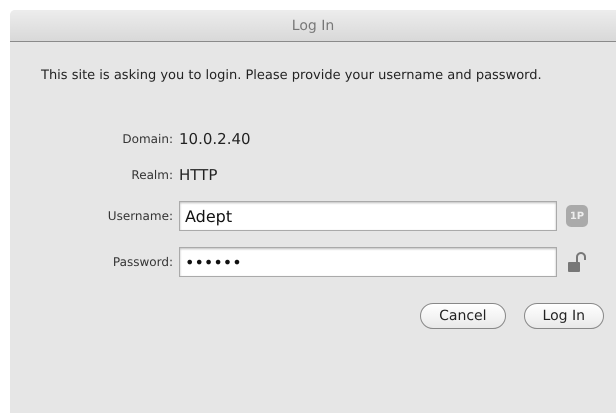  Describe the element at coordinates (143, 262) in the screenshot. I see `field-label: Password:` at that location.